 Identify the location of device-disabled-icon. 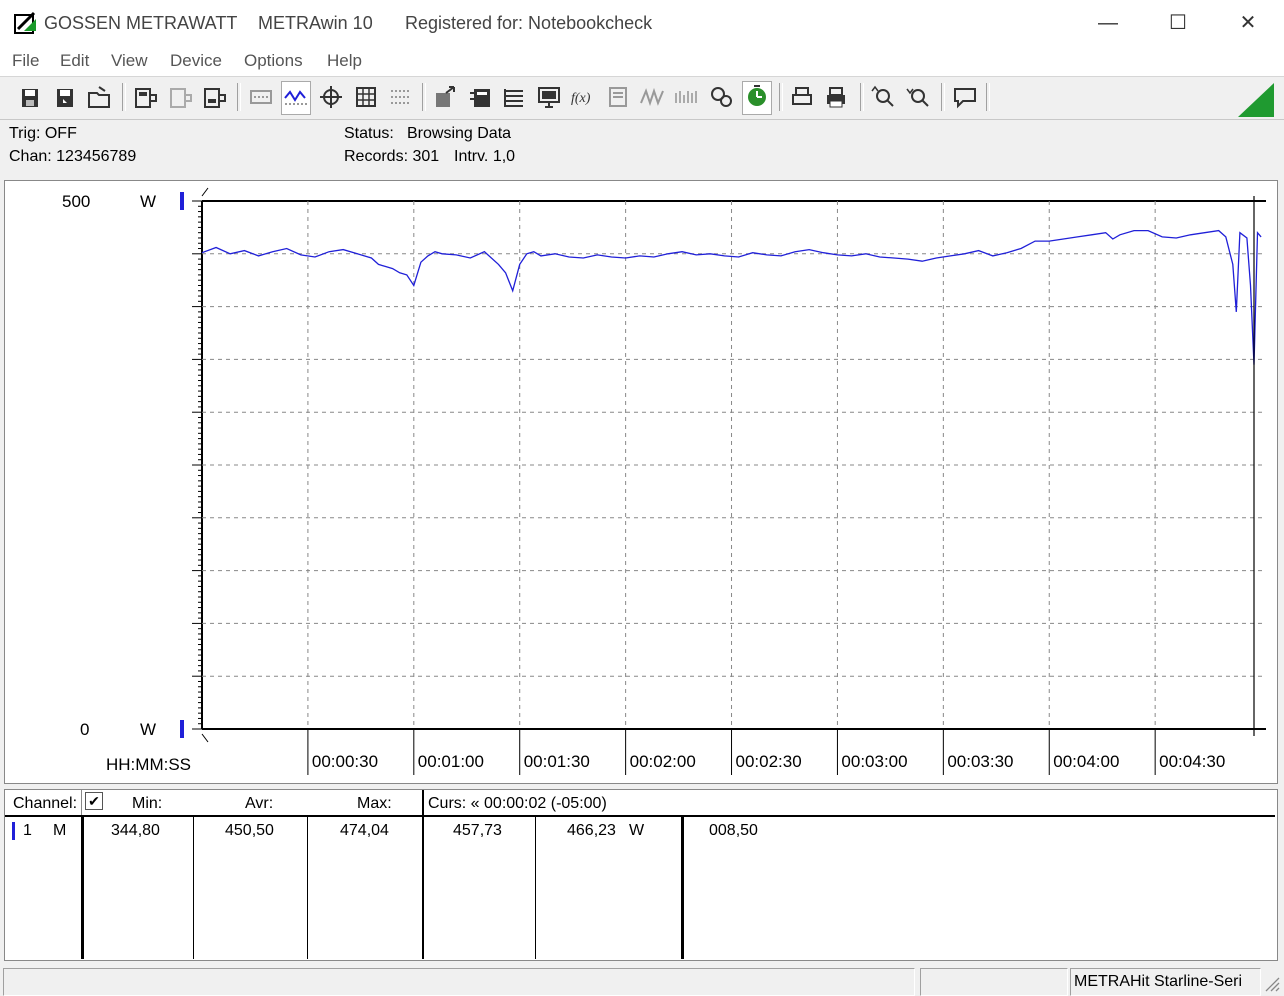
(180, 98).